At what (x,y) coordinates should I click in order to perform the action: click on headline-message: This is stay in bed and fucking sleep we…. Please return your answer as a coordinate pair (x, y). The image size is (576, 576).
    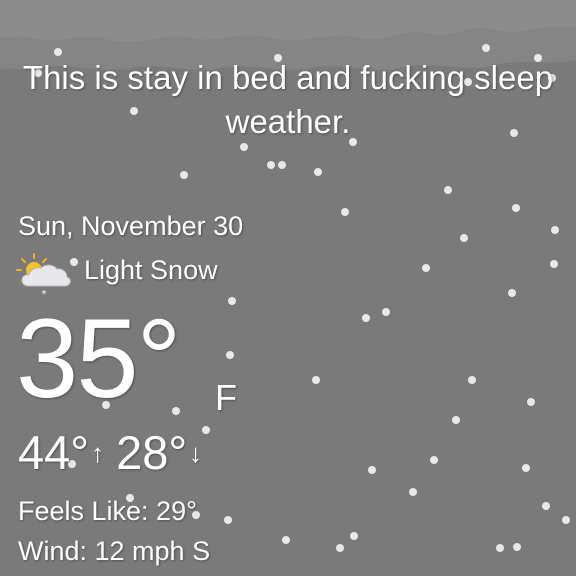
    Looking at the image, I should click on (288, 99).